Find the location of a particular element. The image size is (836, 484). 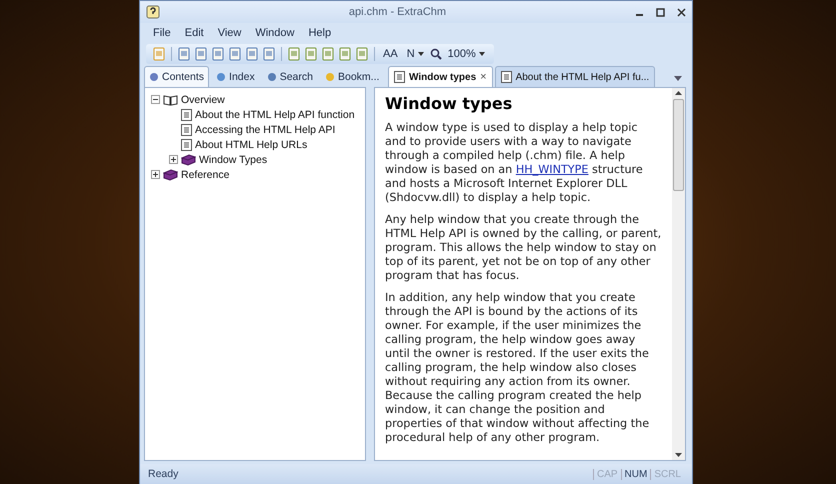

scroll-thumb is located at coordinates (678, 145).